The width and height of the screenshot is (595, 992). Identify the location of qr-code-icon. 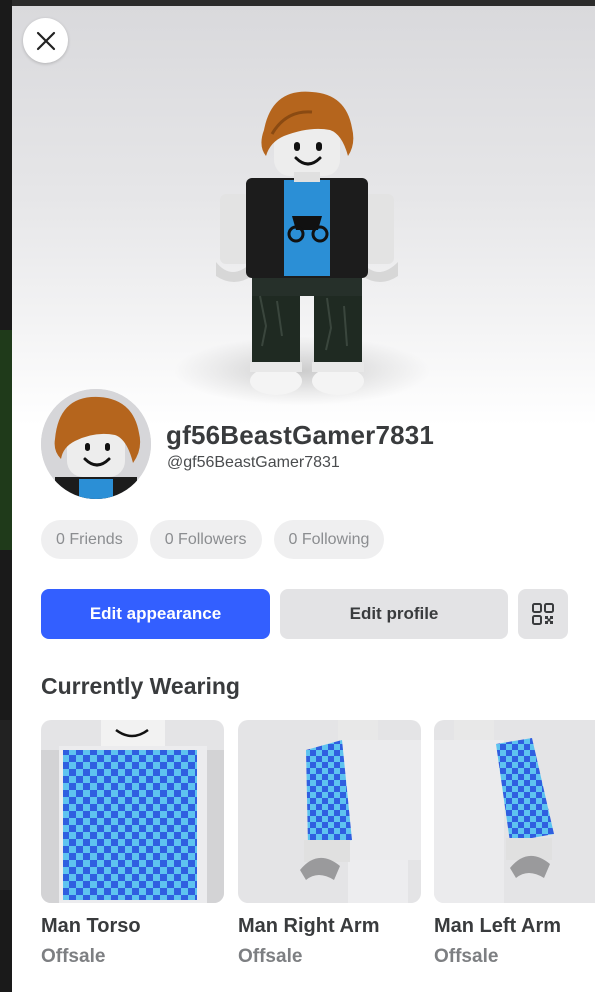
(543, 614).